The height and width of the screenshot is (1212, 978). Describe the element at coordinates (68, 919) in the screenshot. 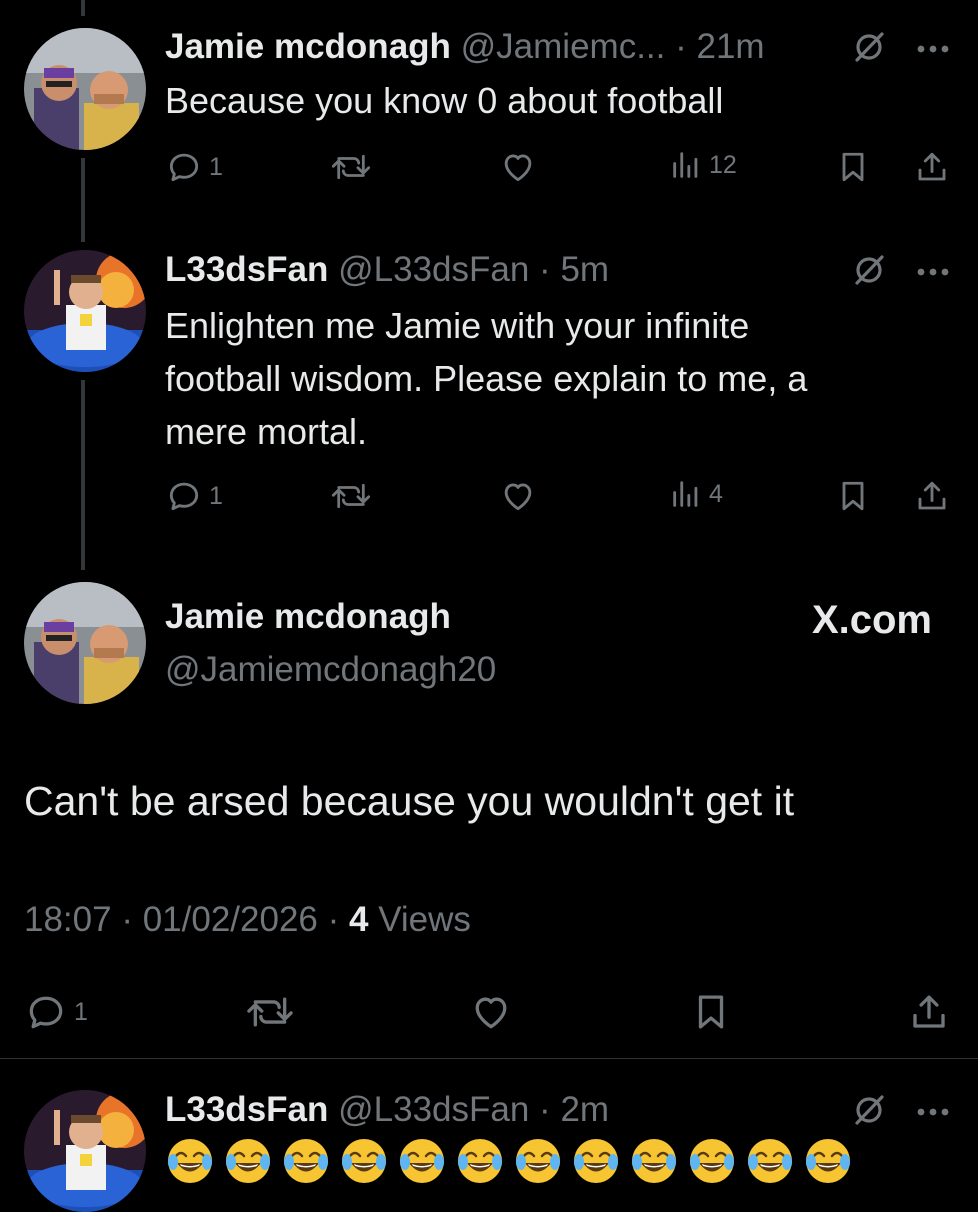

I see `post-timestamp: 18:07` at that location.